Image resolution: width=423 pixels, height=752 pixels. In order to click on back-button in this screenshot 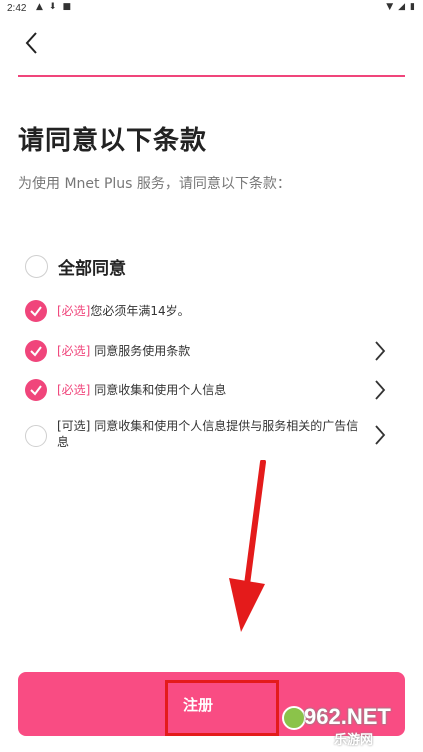, I will do `click(33, 43)`.